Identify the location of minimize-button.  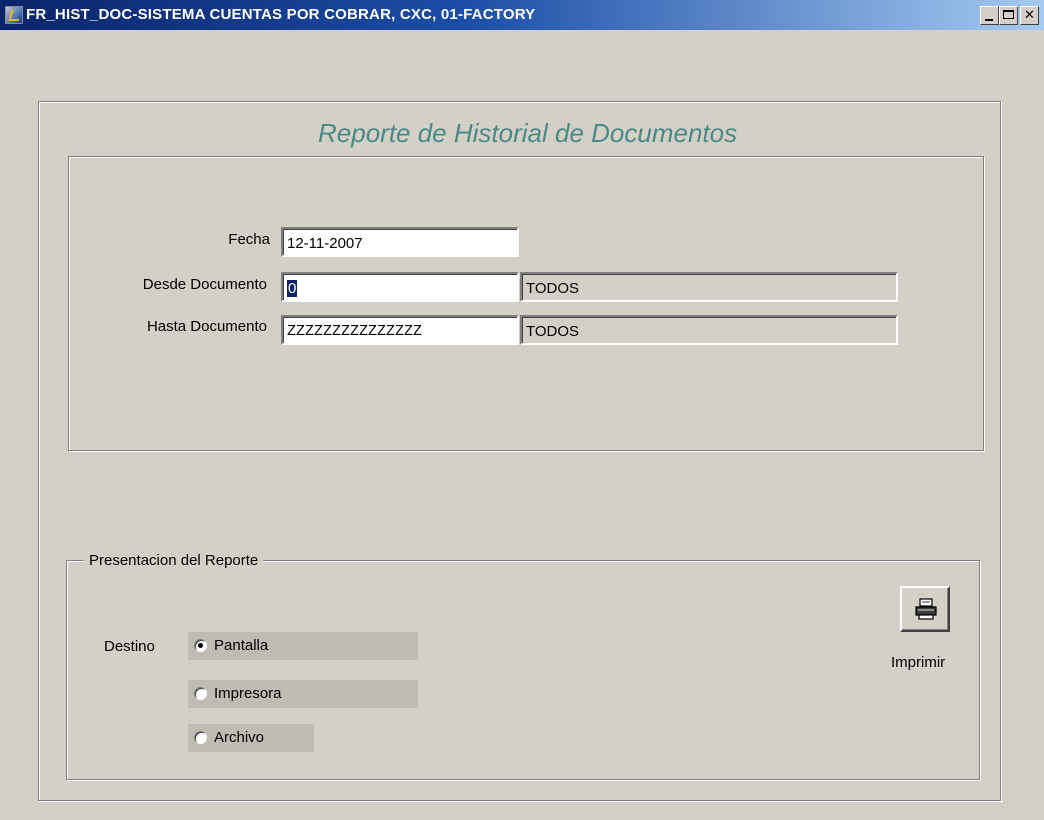
(989, 15).